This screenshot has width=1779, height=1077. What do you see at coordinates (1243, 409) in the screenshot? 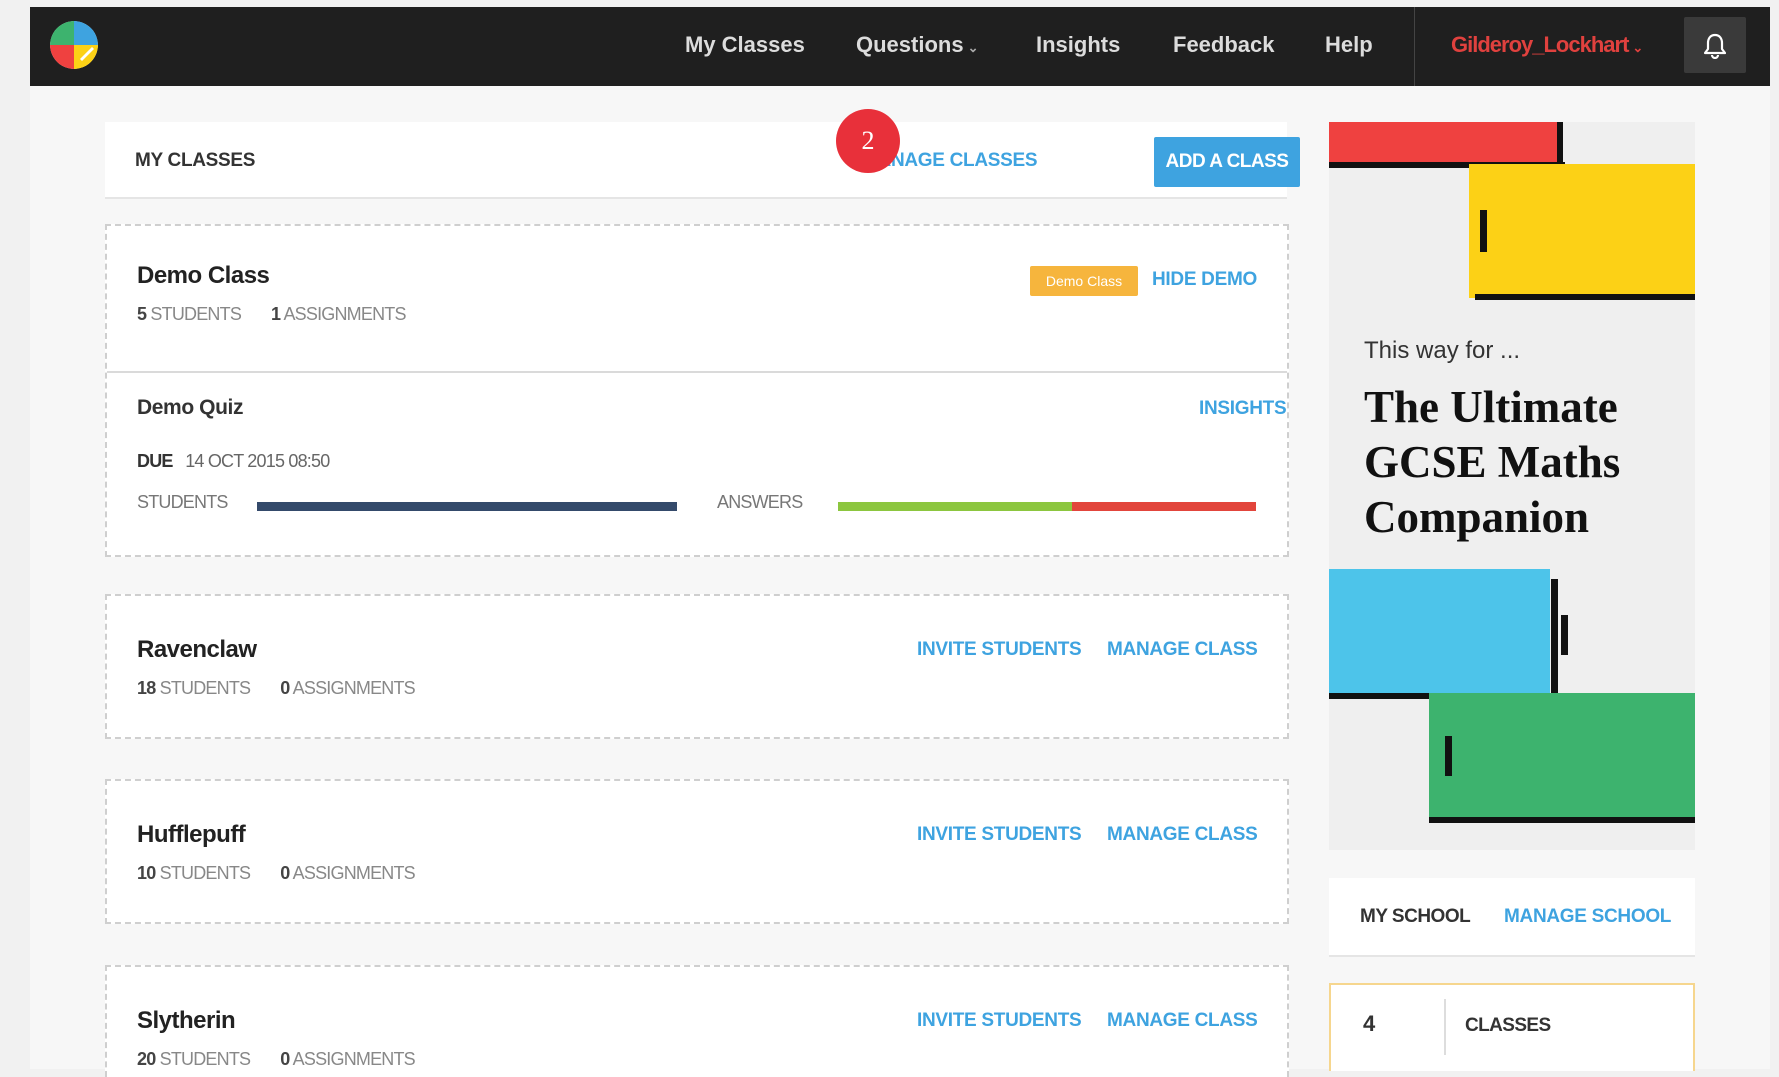
I see `insights-link: INSIGHTS` at bounding box center [1243, 409].